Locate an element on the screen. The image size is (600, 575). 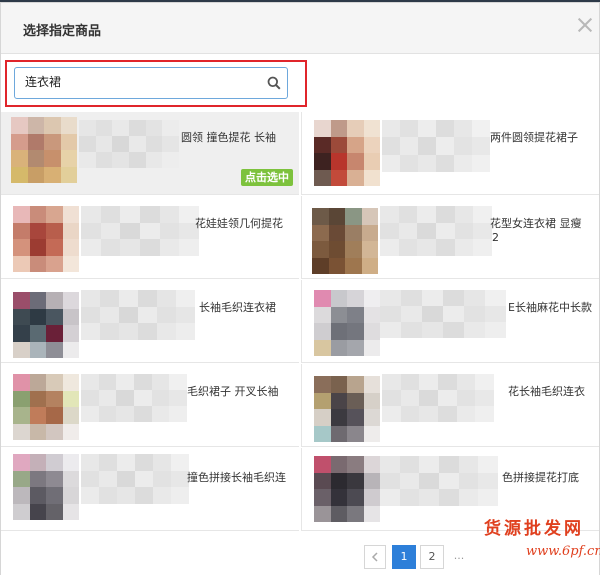
product-item: 花娃娃领几何提花 is located at coordinates (150, 237).